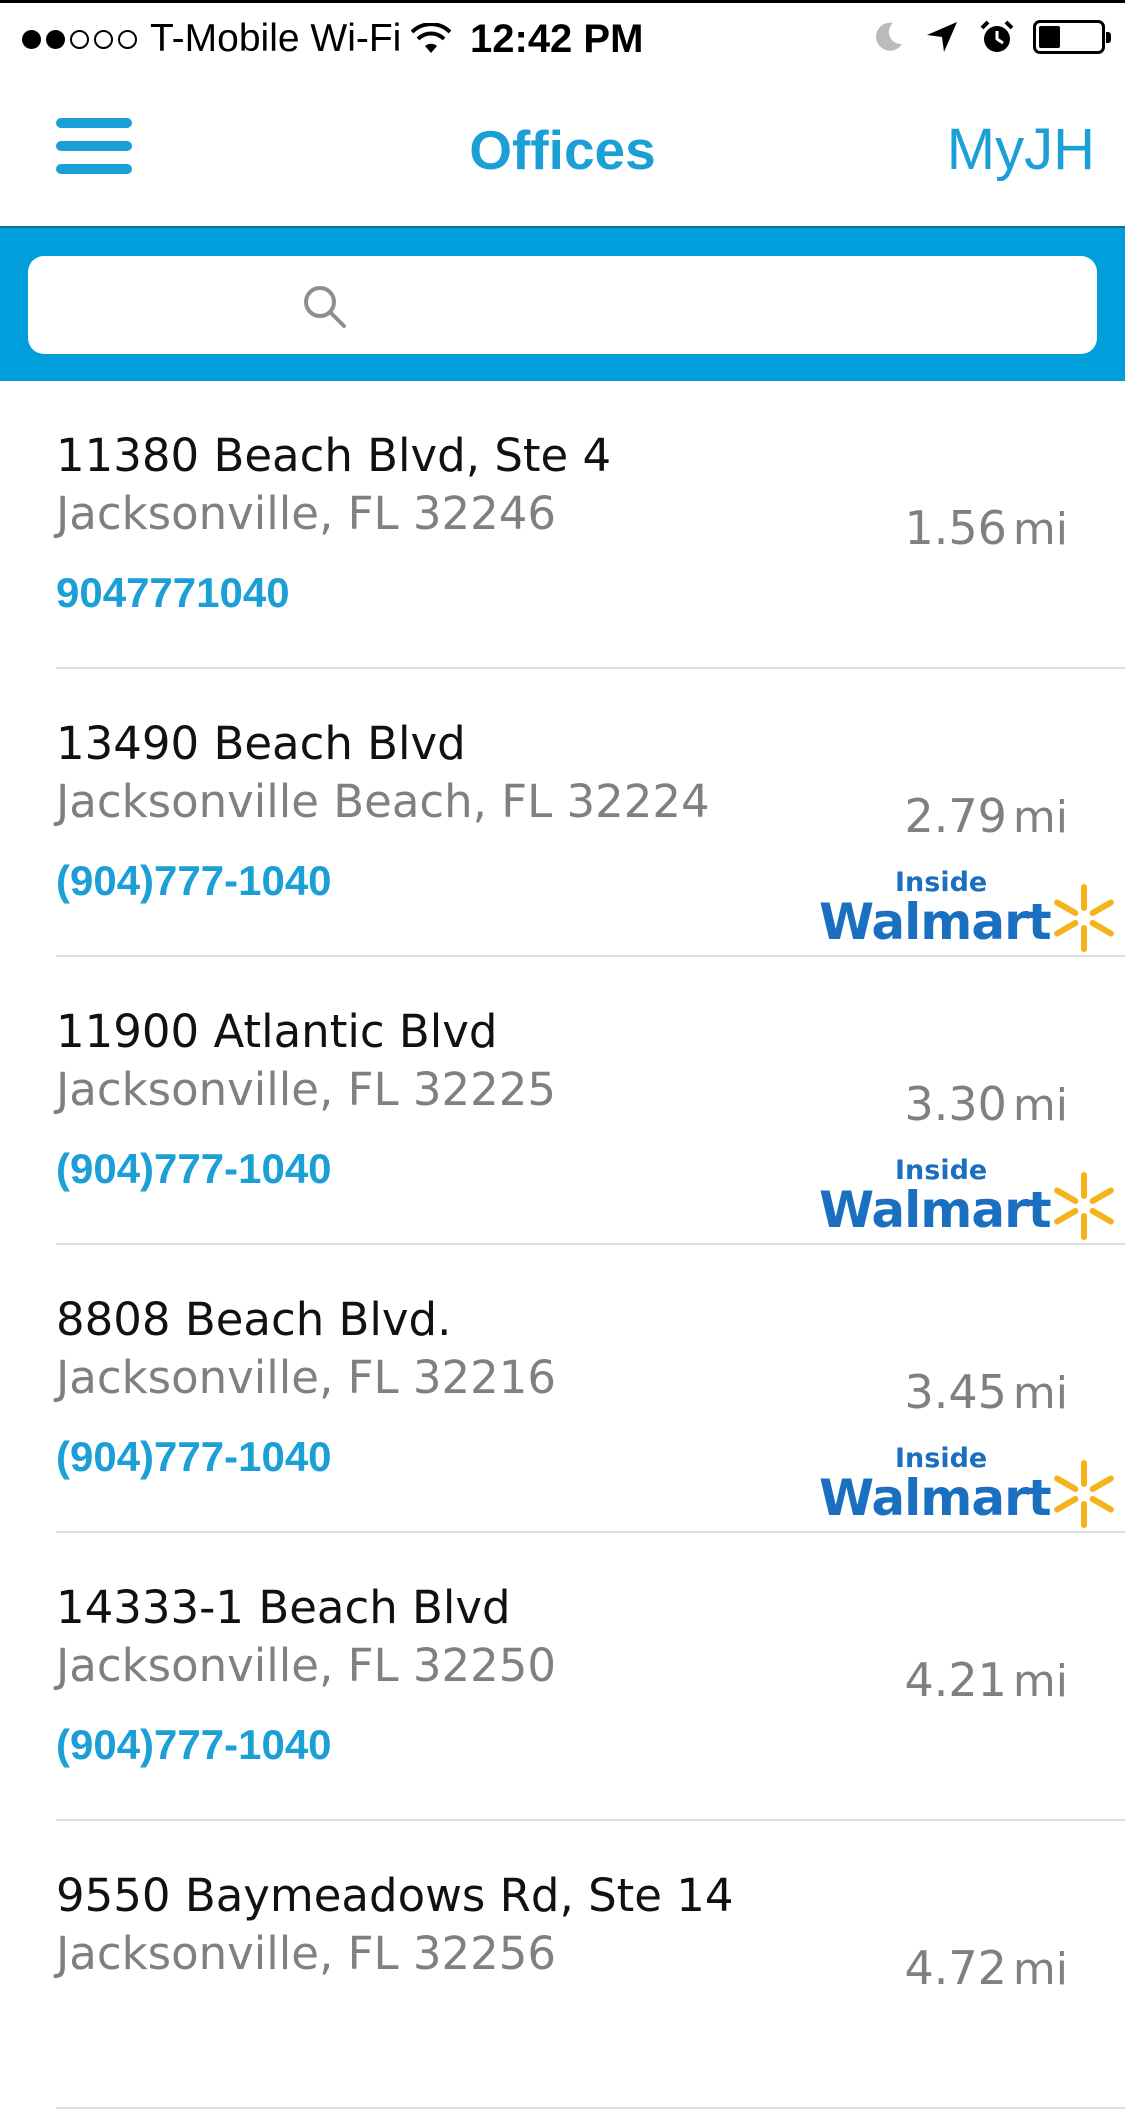  I want to click on status-time: 12:42 PM, so click(557, 39).